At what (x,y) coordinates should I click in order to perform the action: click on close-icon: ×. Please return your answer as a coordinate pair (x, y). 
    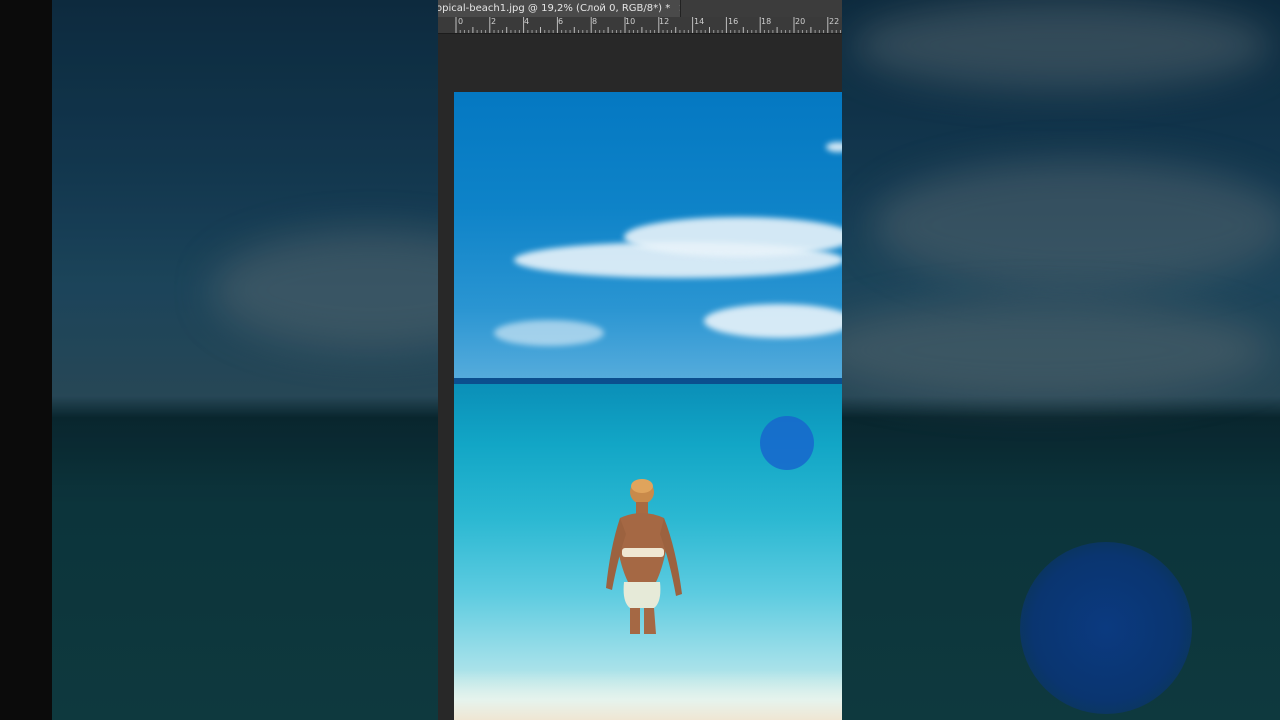
    Looking at the image, I should click on (679, 8).